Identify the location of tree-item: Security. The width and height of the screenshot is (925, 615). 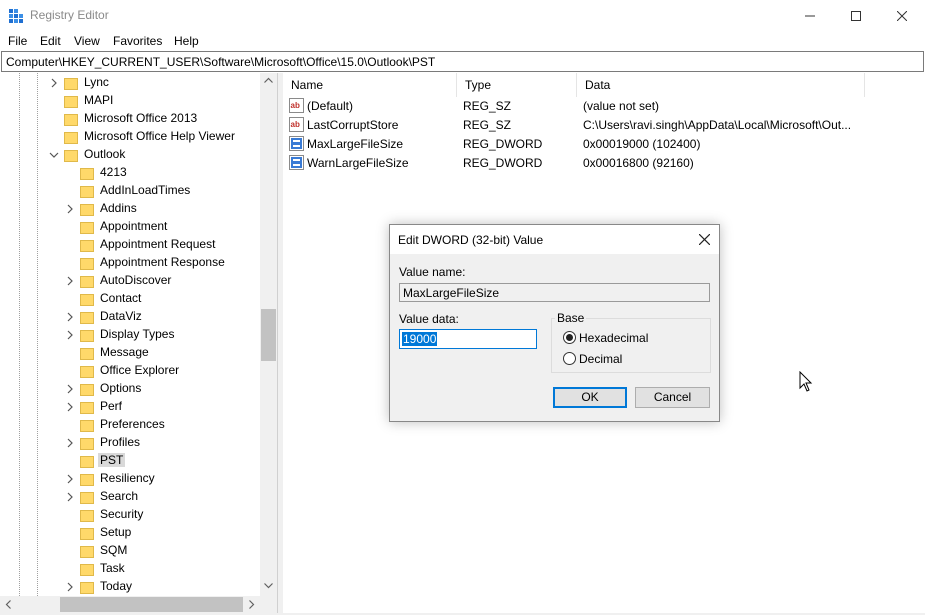
(130, 515).